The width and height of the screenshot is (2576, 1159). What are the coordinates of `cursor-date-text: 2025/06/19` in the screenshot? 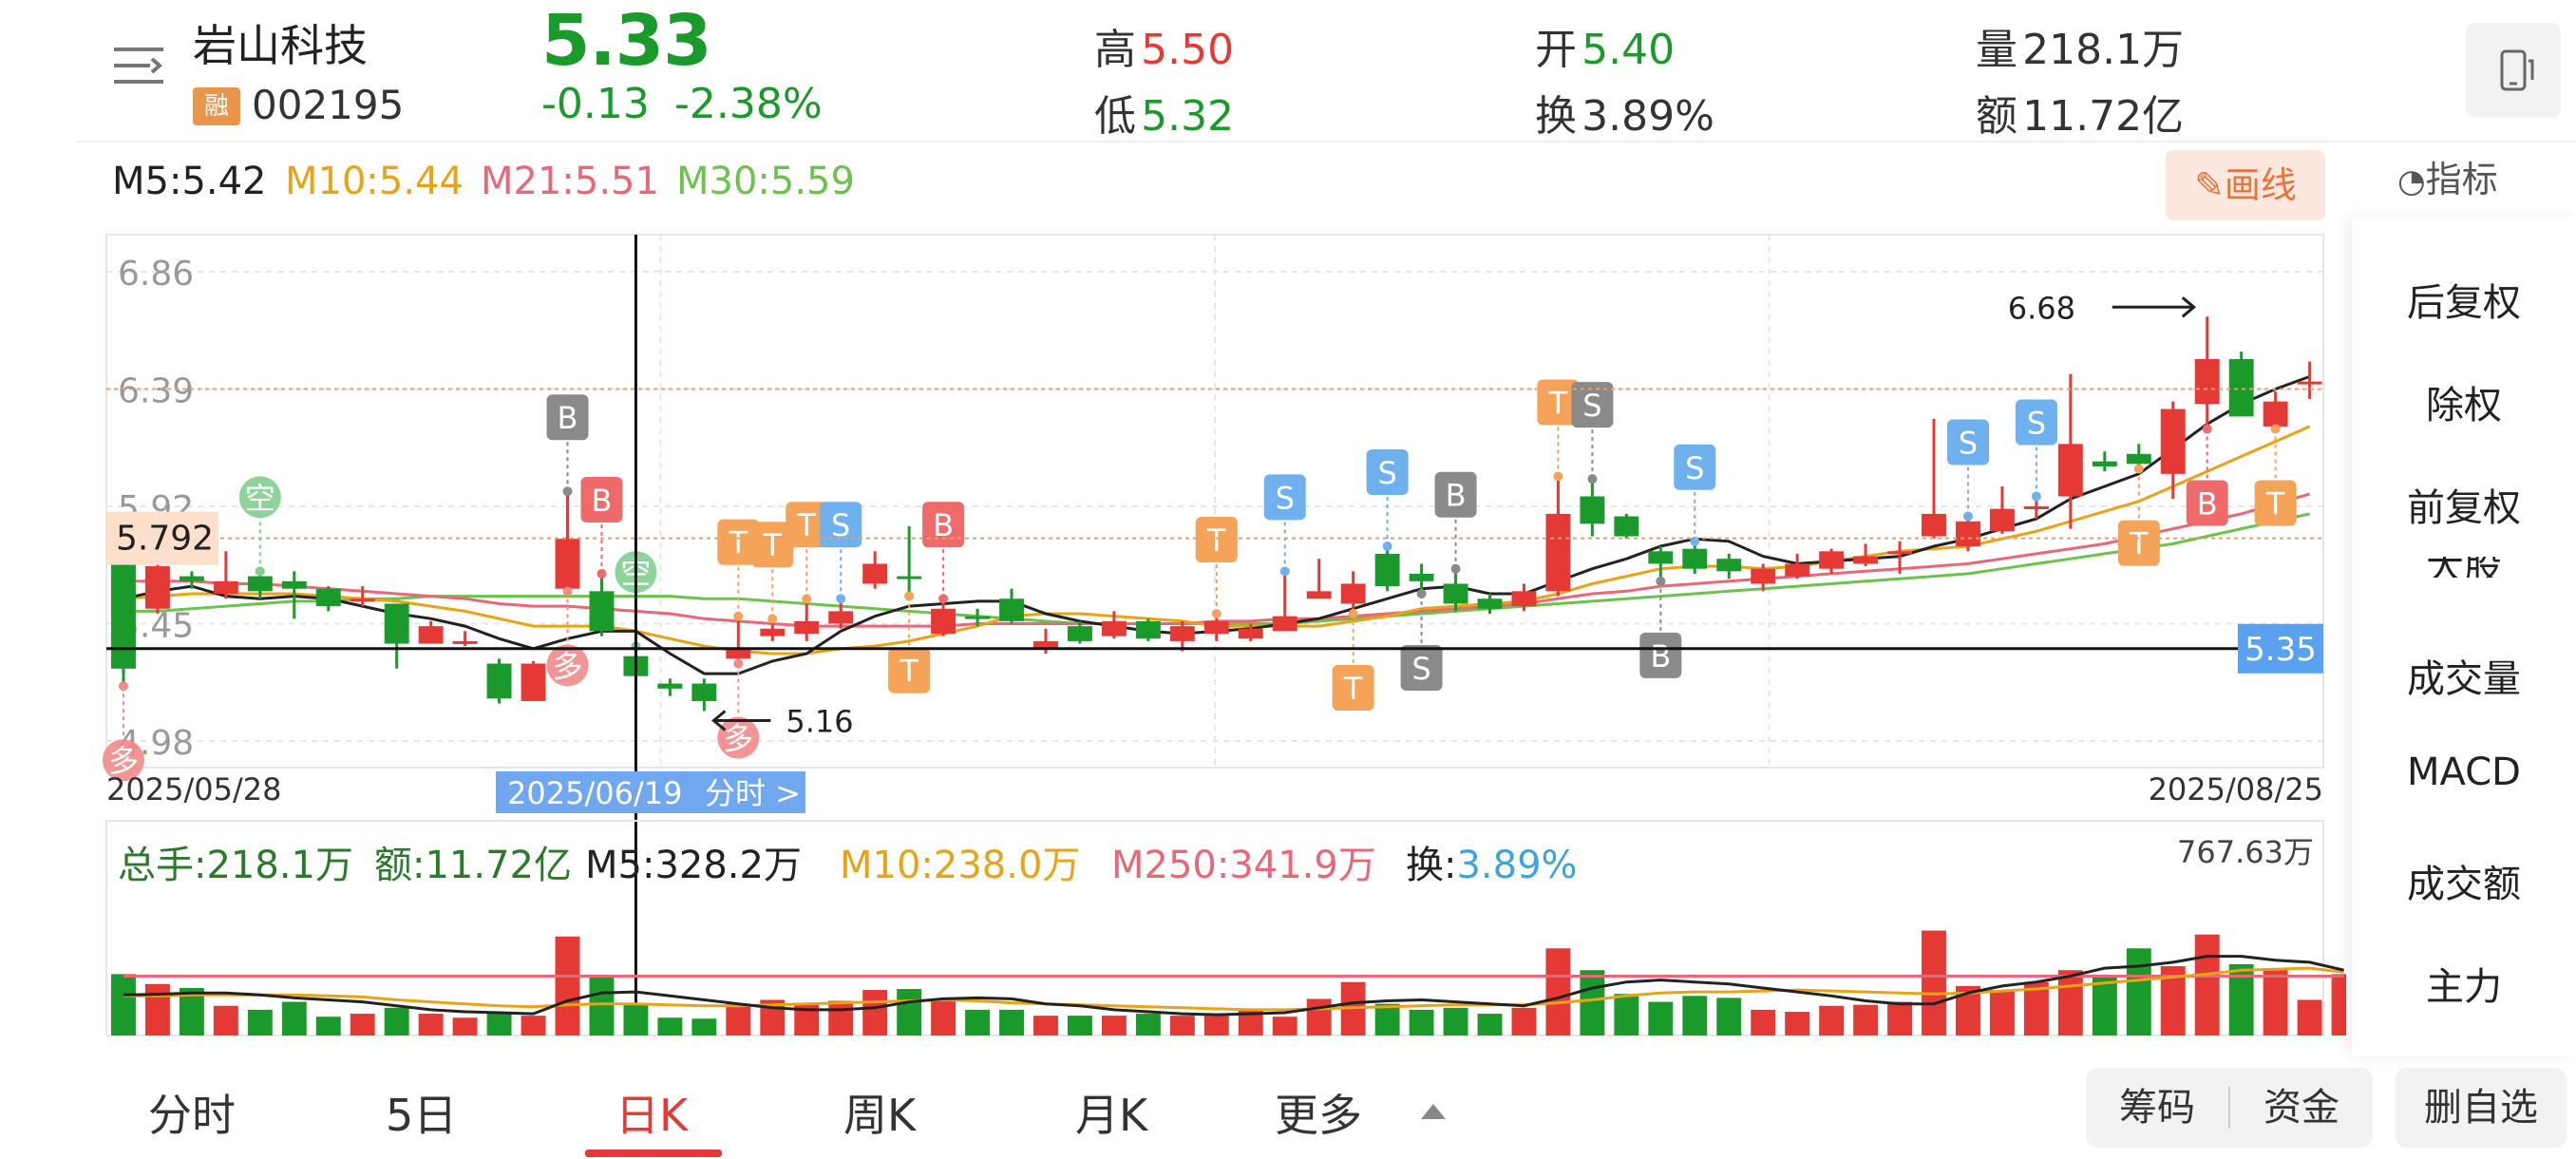 It's located at (594, 793).